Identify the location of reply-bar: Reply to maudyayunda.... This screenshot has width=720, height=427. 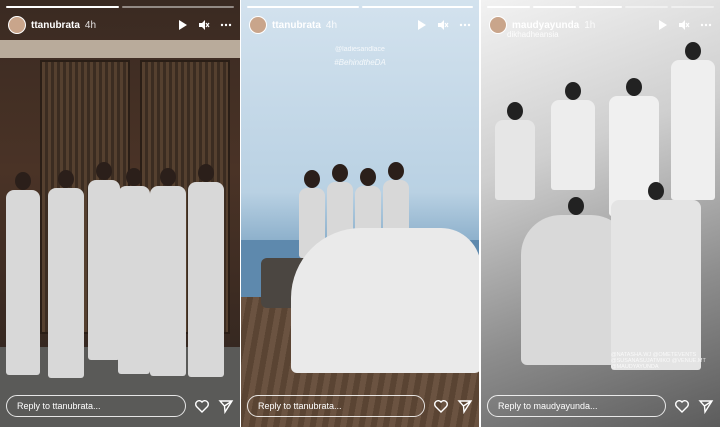
(600, 406).